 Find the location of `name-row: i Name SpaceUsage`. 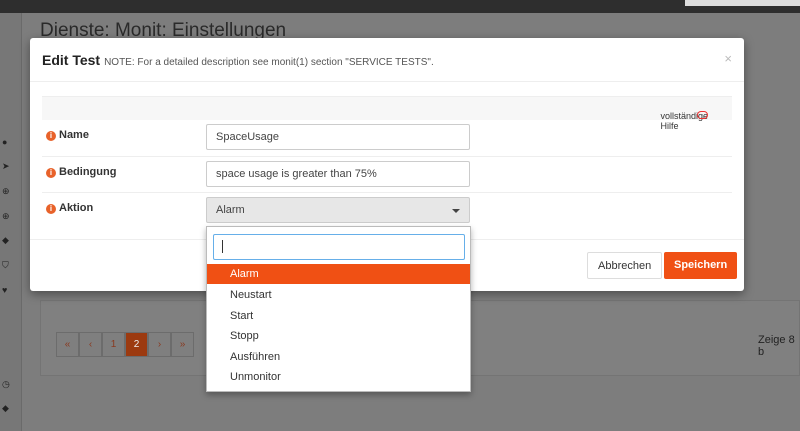

name-row: i Name SpaceUsage is located at coordinates (387, 138).